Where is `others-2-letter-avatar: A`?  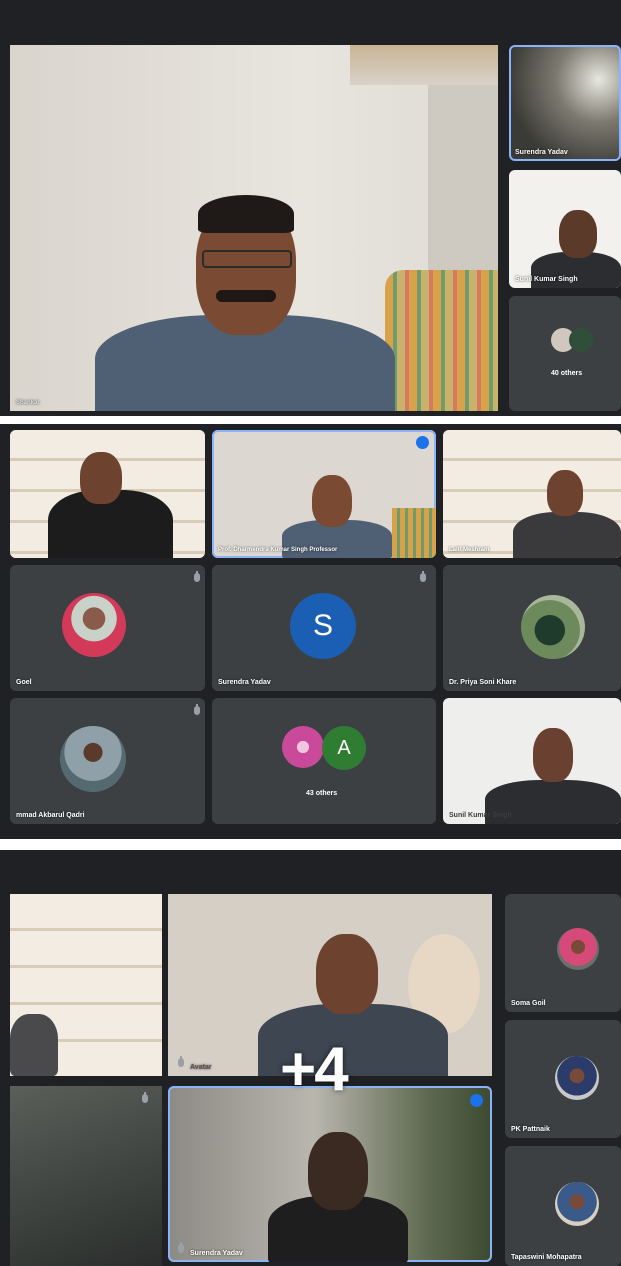
others-2-letter-avatar: A is located at coordinates (344, 748).